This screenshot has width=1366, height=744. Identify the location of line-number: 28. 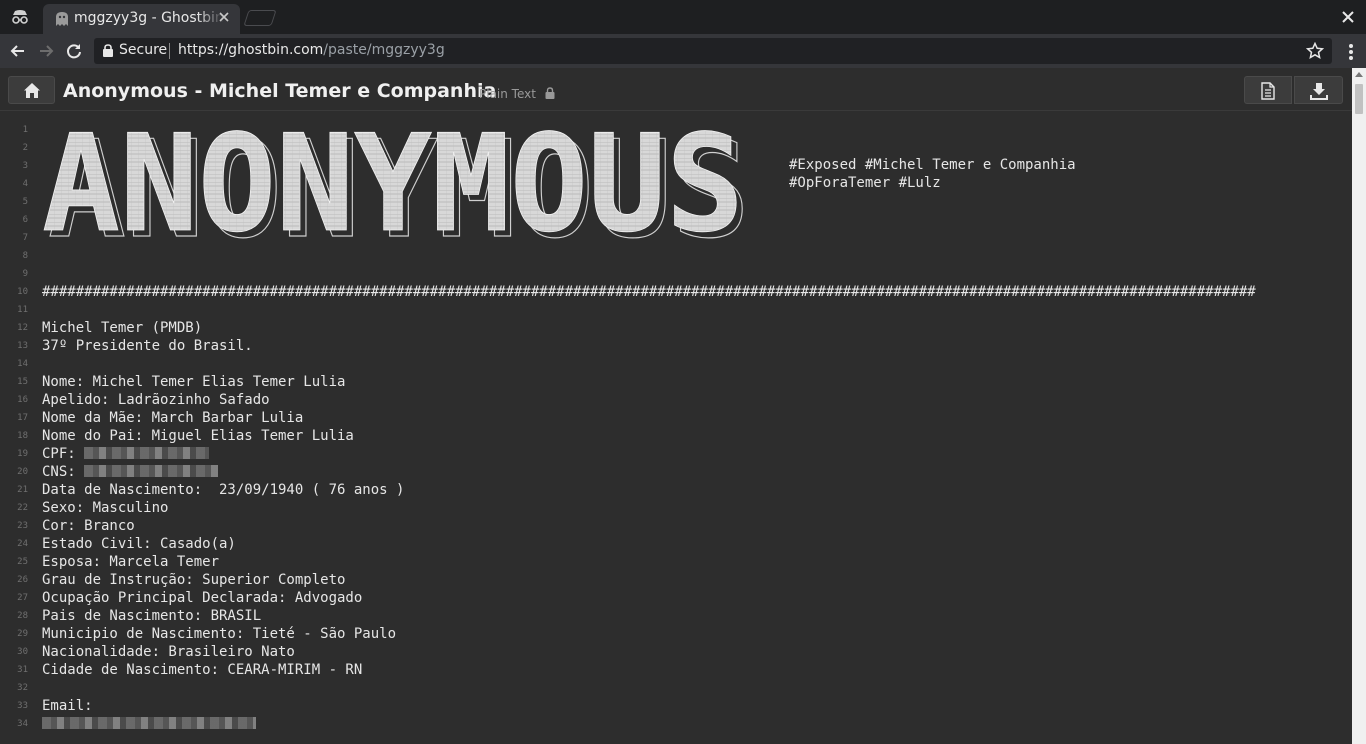
(22, 616).